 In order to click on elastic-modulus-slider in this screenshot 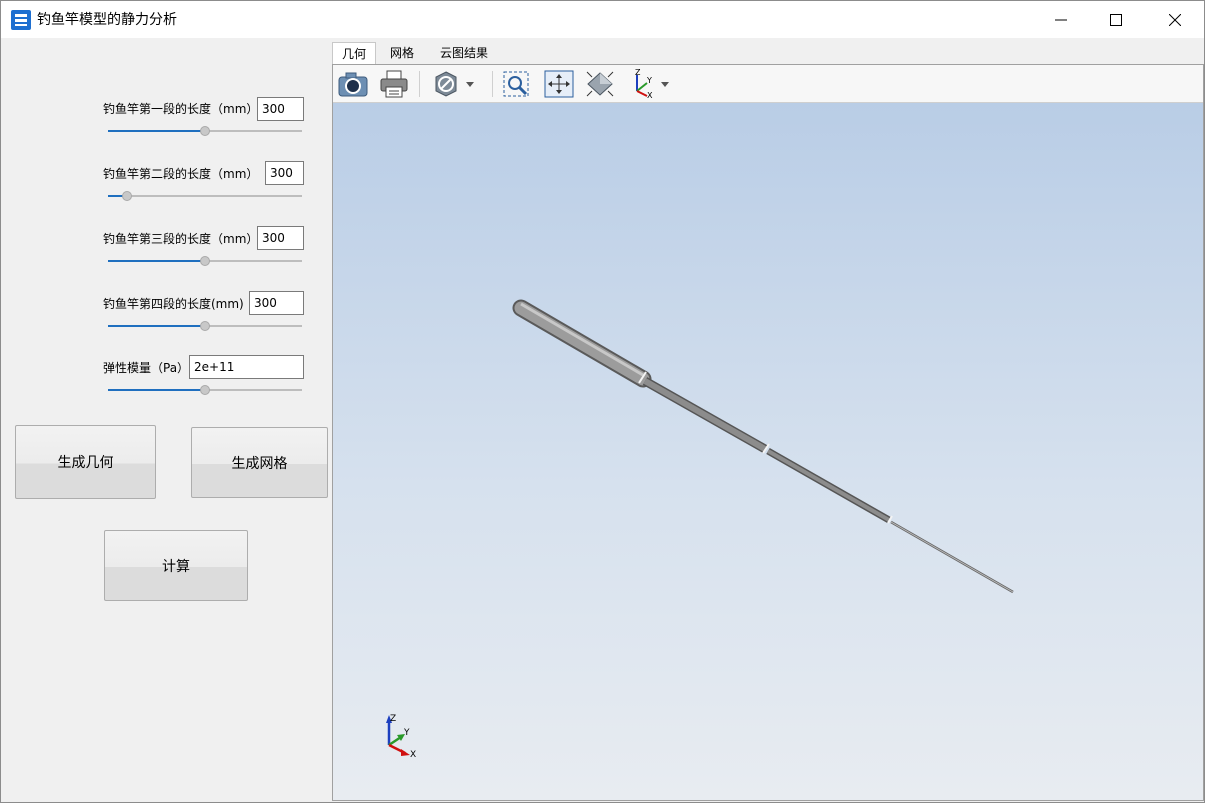, I will do `click(205, 390)`.